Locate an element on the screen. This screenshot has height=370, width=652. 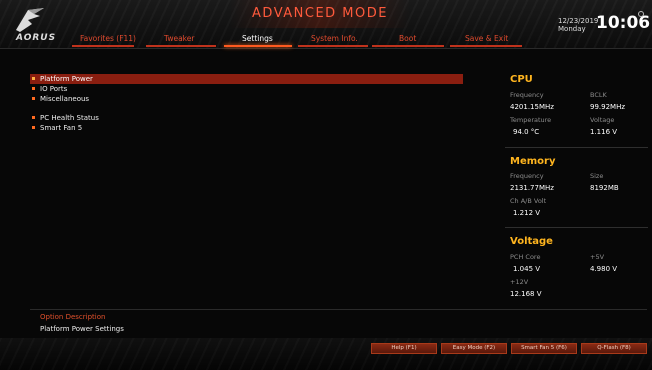
cpu-temperature-value: 94.0 °C is located at coordinates (526, 132).